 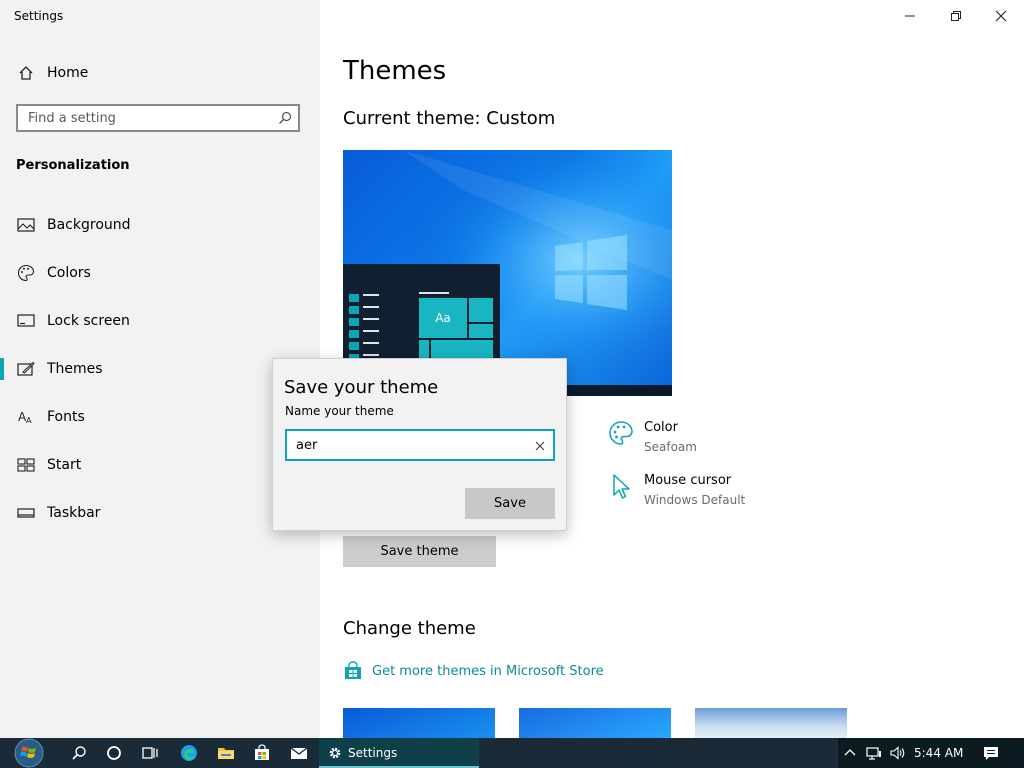 I want to click on show-hidden-icons-button, so click(x=850, y=753).